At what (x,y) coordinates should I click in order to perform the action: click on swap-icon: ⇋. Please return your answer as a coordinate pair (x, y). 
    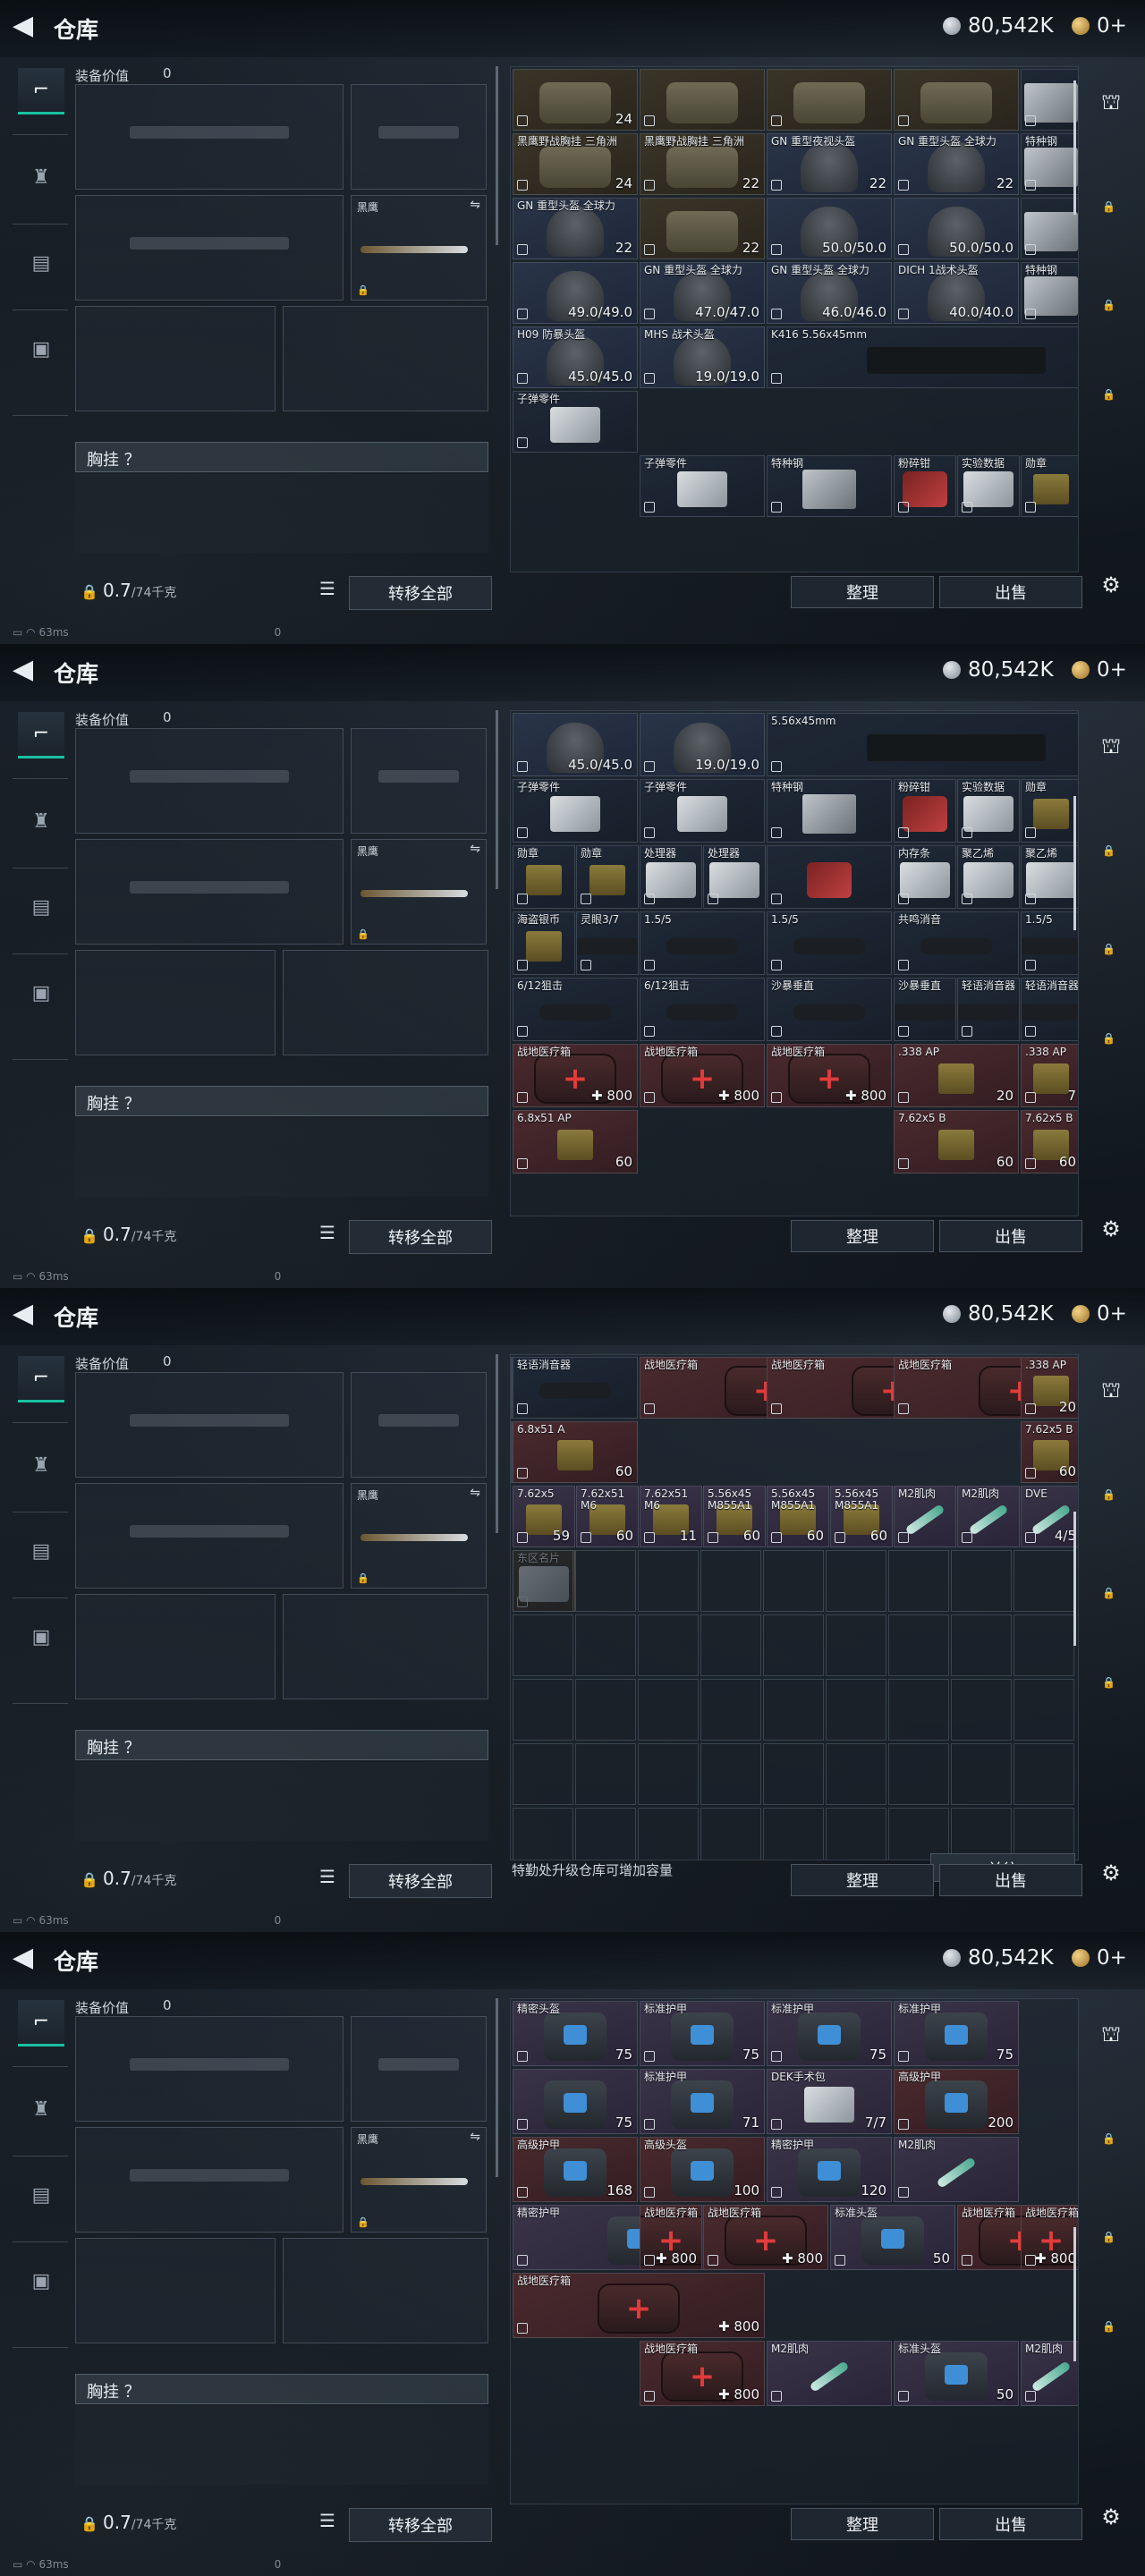
    Looking at the image, I should click on (475, 2137).